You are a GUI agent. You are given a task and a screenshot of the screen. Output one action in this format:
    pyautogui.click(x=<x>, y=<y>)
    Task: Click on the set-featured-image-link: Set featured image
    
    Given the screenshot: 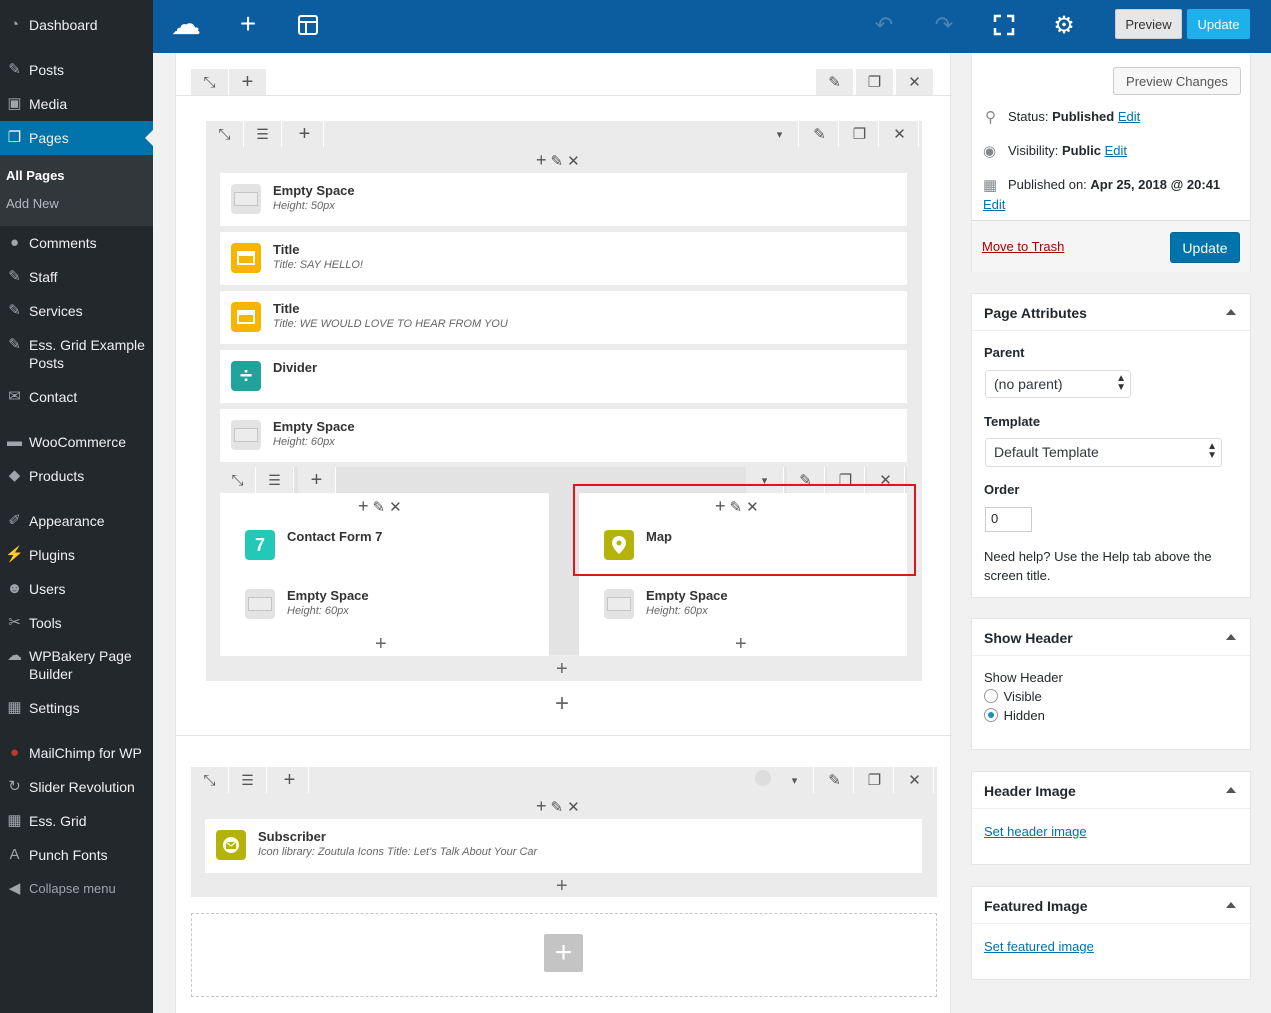 What is the action you would take?
    pyautogui.click(x=1039, y=946)
    